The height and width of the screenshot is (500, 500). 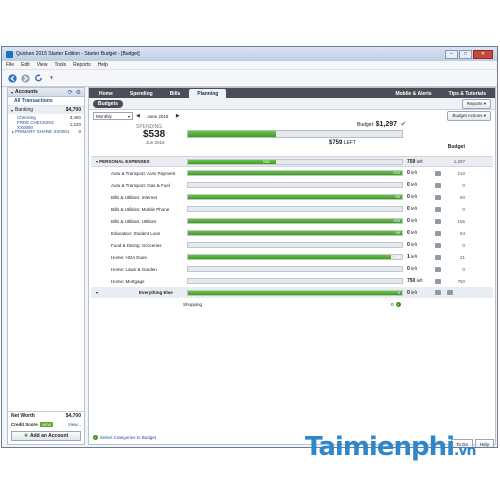 I want to click on tab-planning: Planning, so click(x=208, y=93).